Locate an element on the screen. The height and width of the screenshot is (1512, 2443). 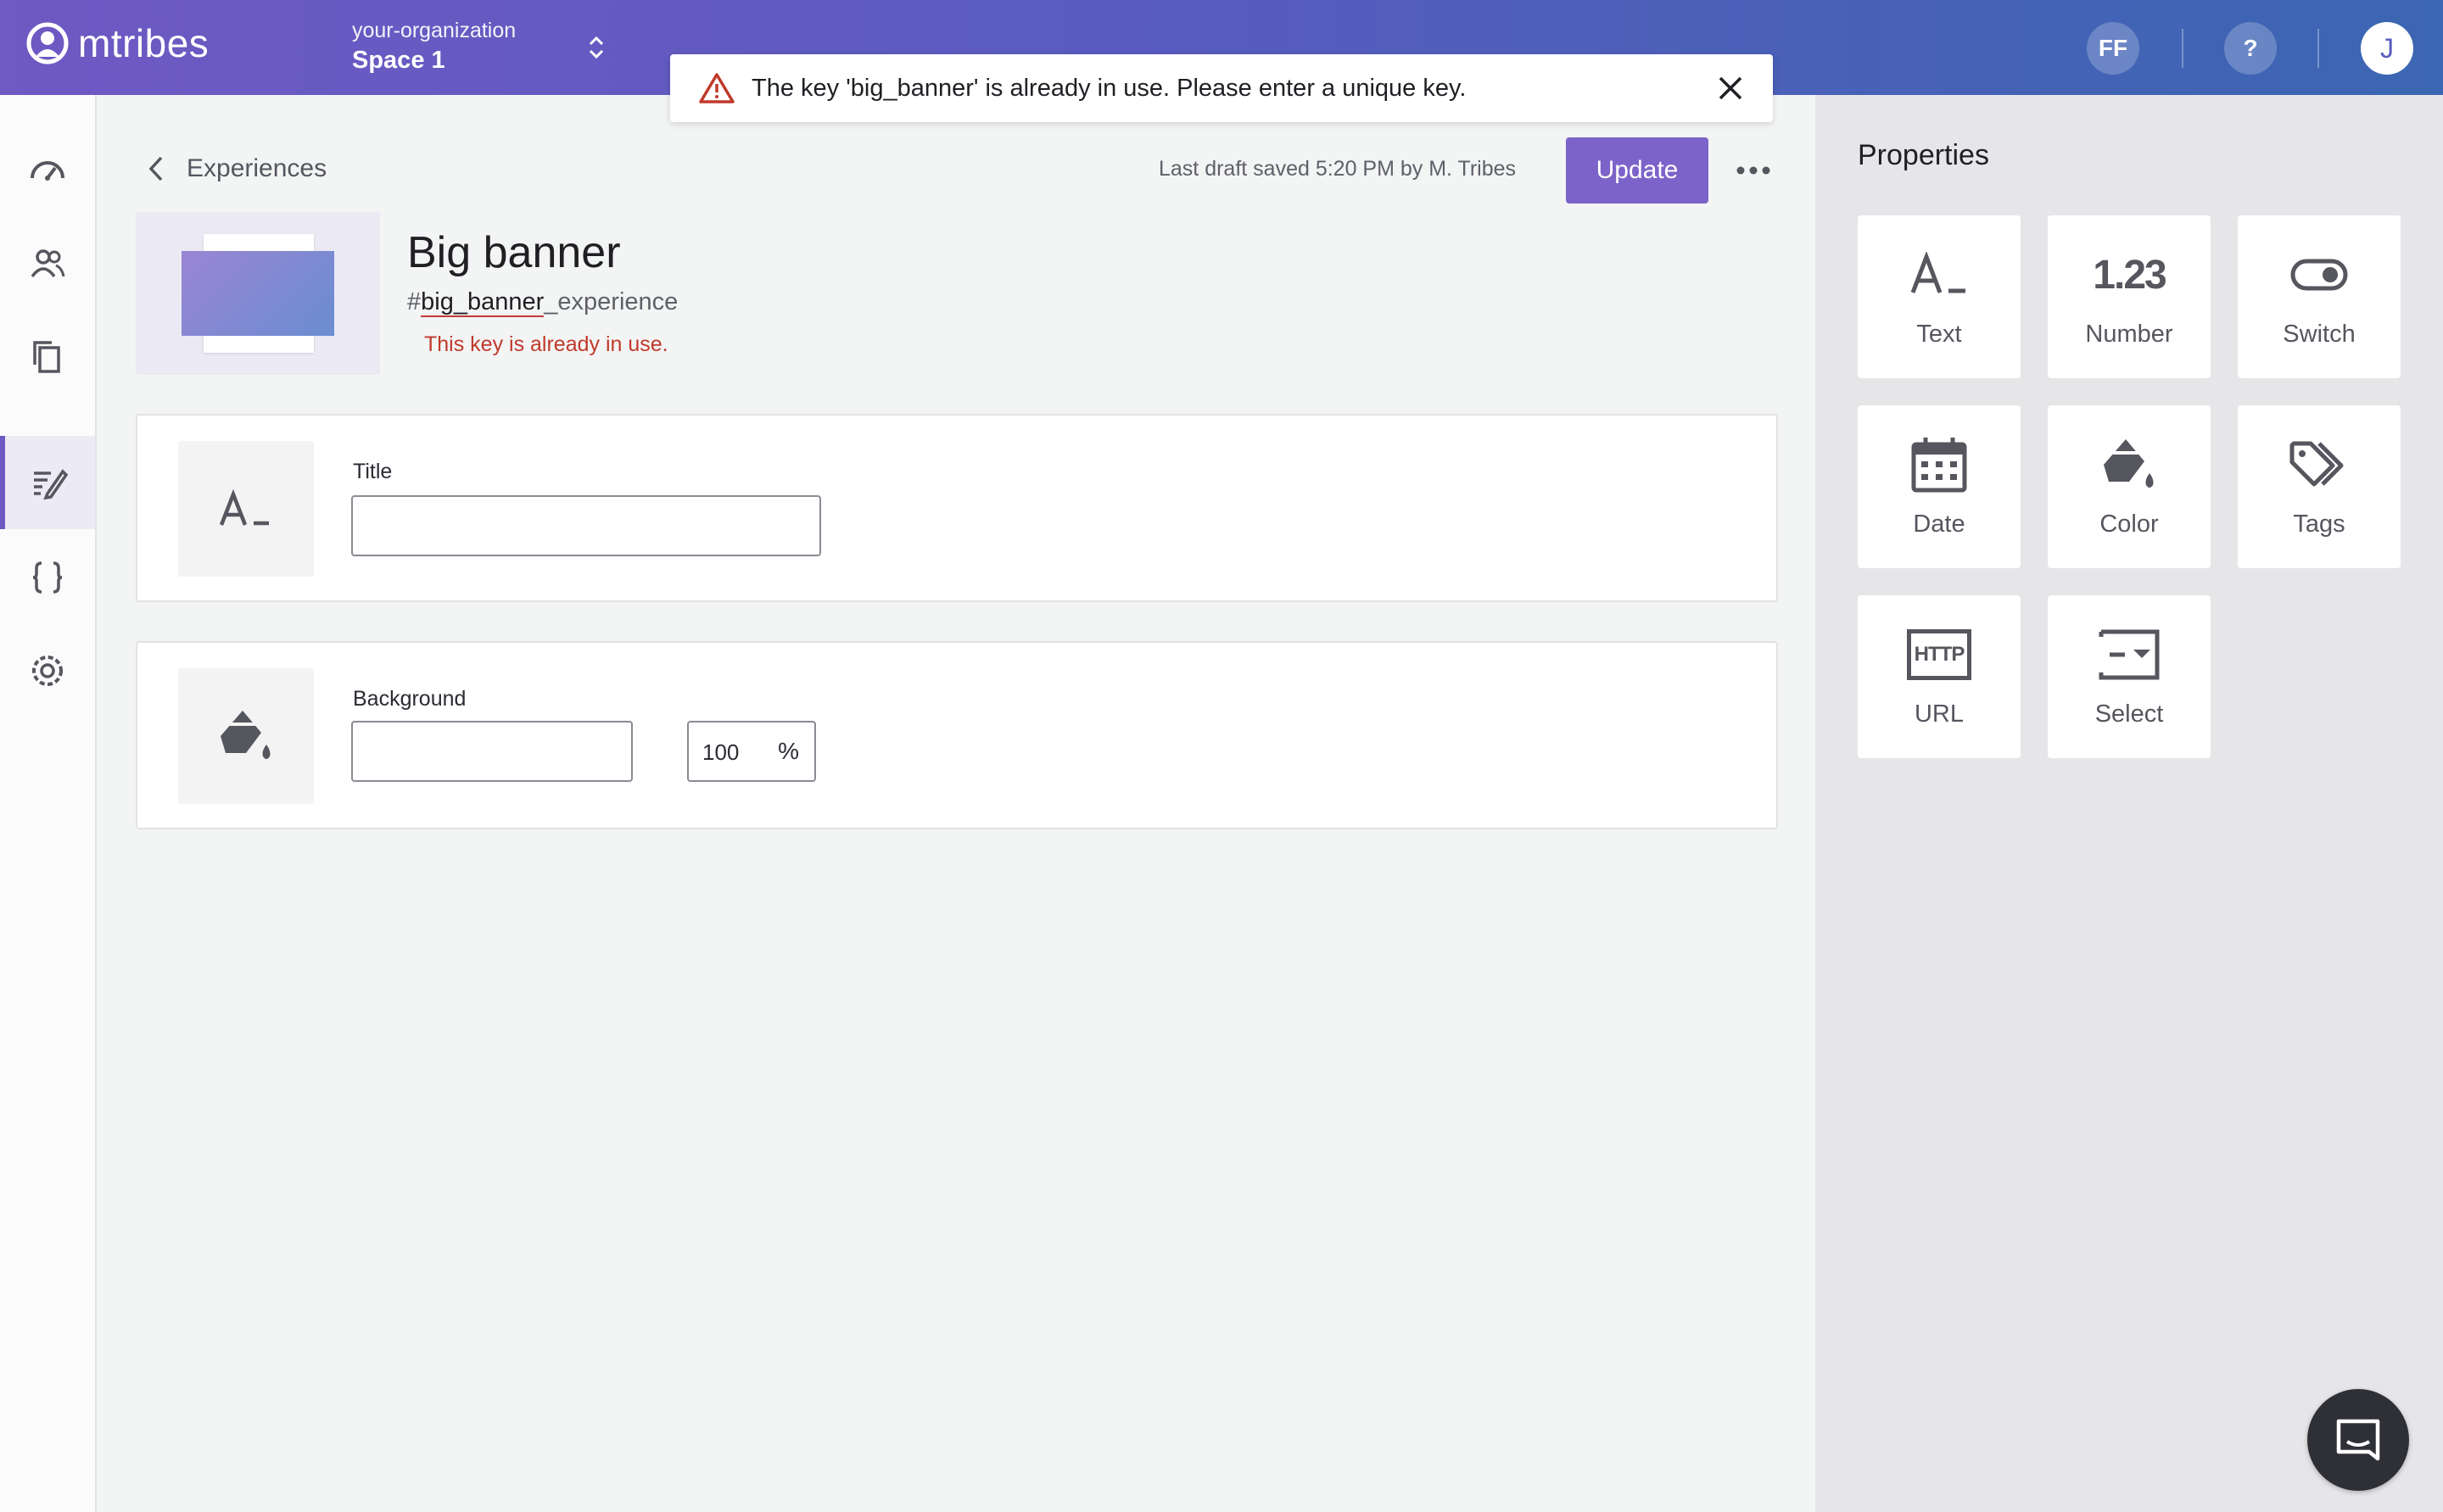
experience-thumbnail is located at coordinates (258, 293).